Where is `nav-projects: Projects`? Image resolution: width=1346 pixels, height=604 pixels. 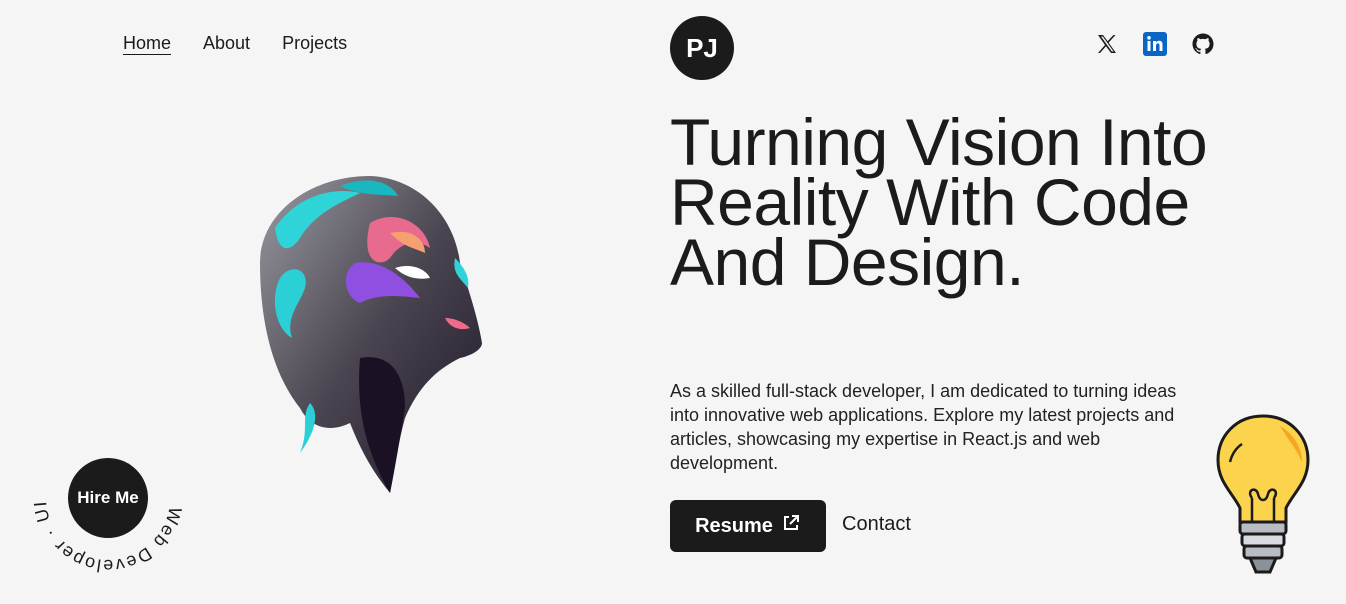
nav-projects: Projects is located at coordinates (314, 43).